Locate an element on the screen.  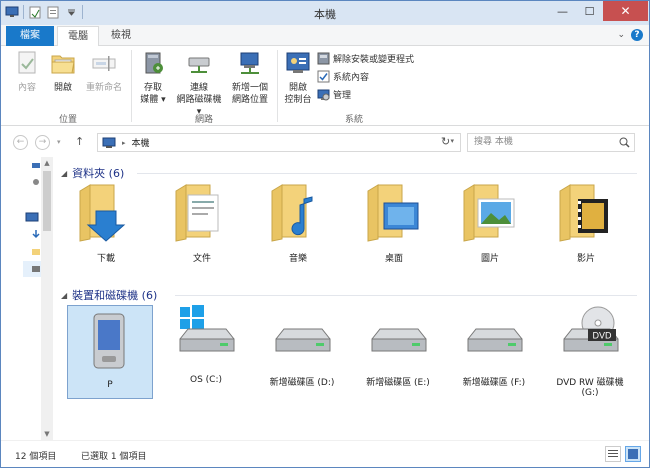
forward-button: → is located at coordinates (42, 142).